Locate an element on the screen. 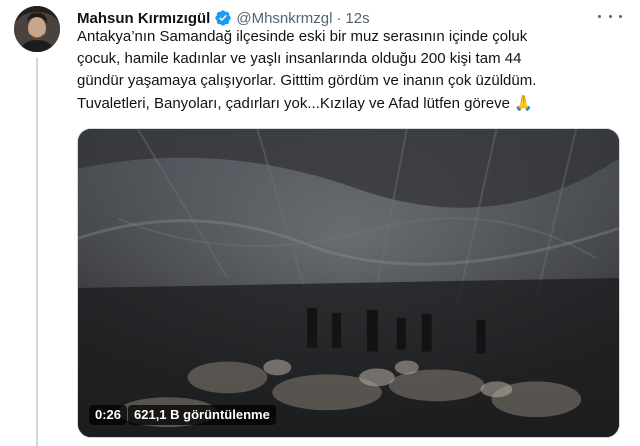 The image size is (640, 446). avatar is located at coordinates (37, 29).